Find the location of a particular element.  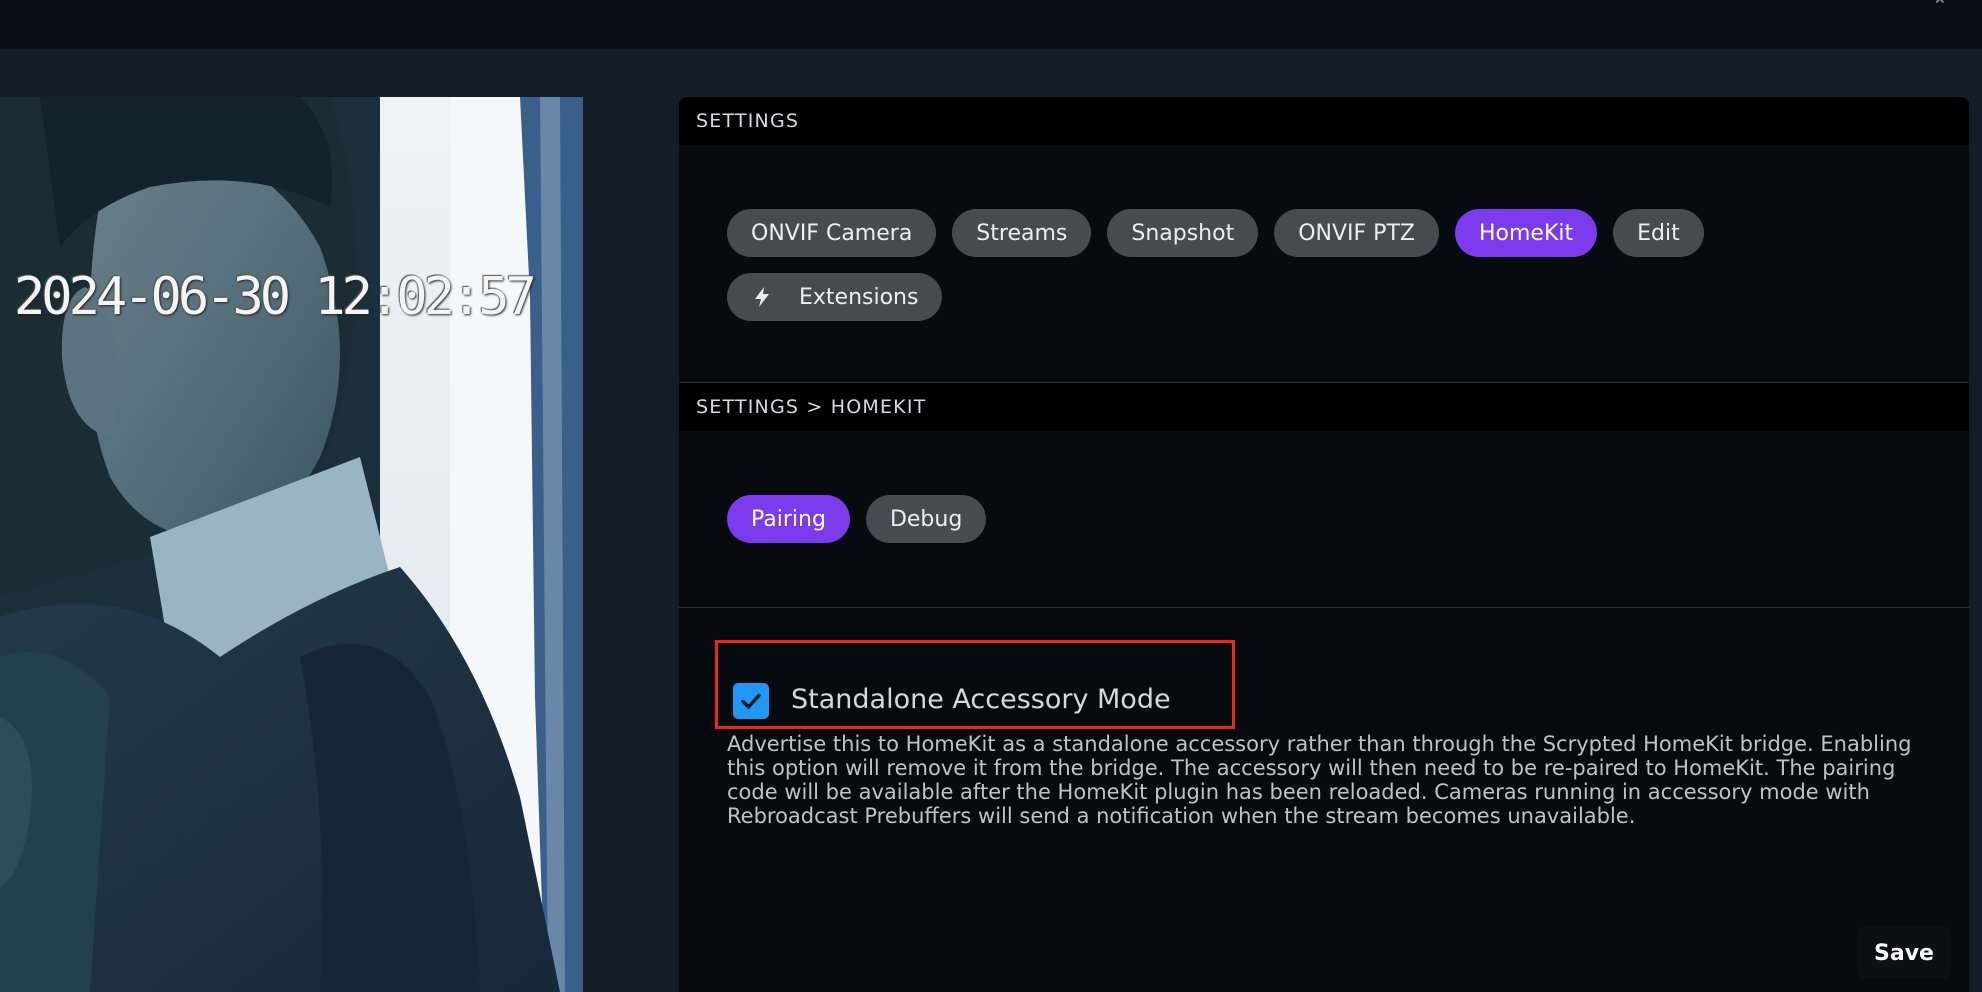

tab-onvif-camera: ONVIF Camera is located at coordinates (832, 233).